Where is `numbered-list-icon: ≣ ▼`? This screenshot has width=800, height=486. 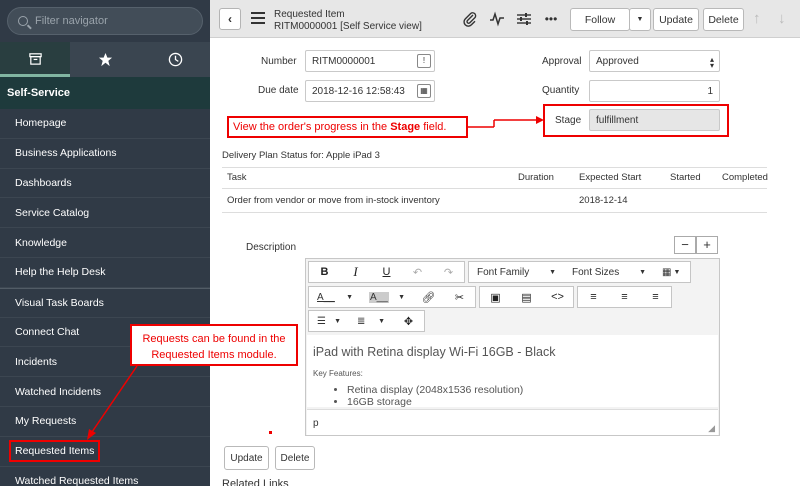
numbered-list-icon: ≣ ▼ is located at coordinates (371, 321).